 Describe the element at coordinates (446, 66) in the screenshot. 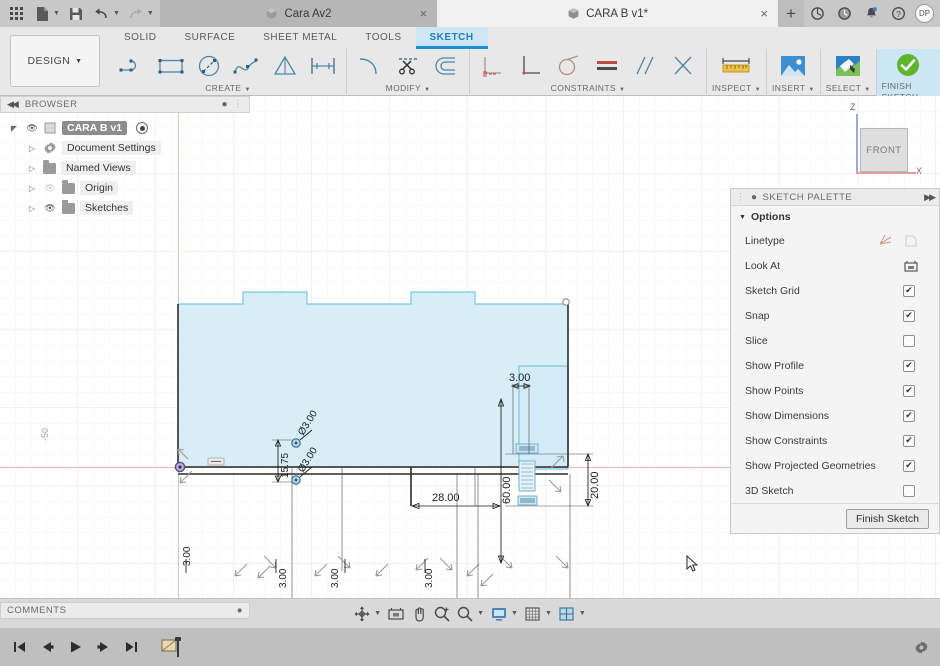

I see `offset-icon` at that location.